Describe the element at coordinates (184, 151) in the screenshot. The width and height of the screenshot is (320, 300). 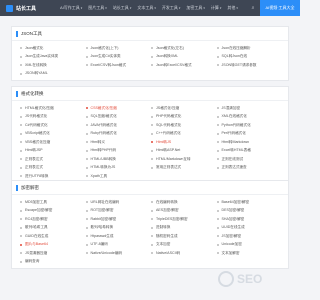
I see `tool-link: Html转ASP.Net` at that location.